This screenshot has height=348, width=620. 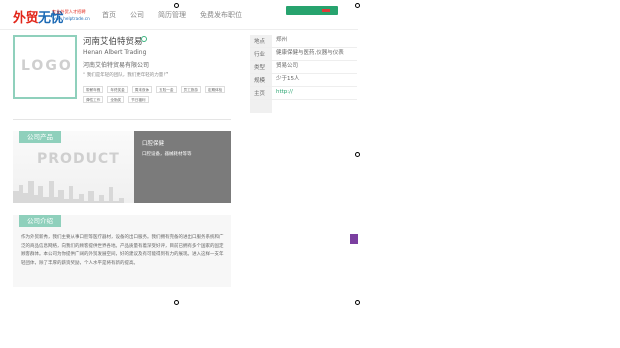 I want to click on side-panel, so click(x=354, y=265).